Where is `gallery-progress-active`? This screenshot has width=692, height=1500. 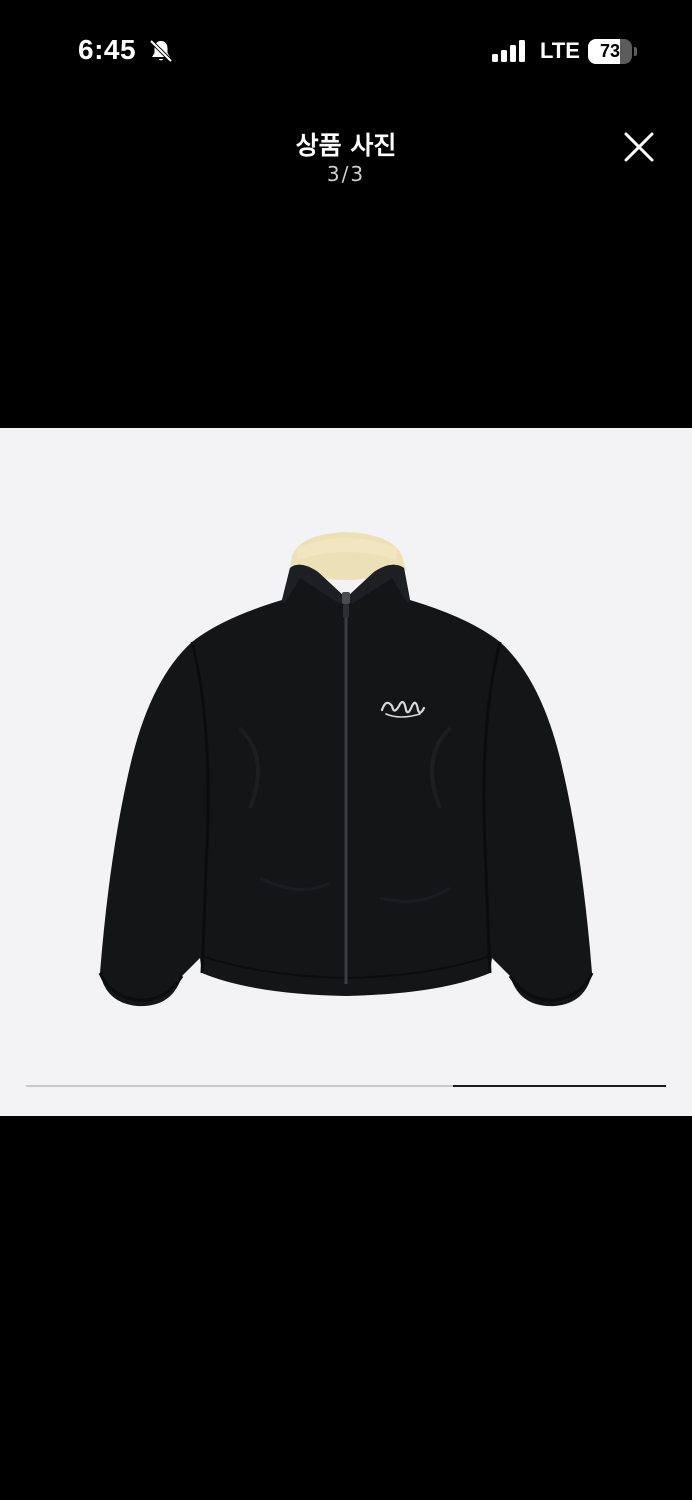
gallery-progress-active is located at coordinates (559, 1086).